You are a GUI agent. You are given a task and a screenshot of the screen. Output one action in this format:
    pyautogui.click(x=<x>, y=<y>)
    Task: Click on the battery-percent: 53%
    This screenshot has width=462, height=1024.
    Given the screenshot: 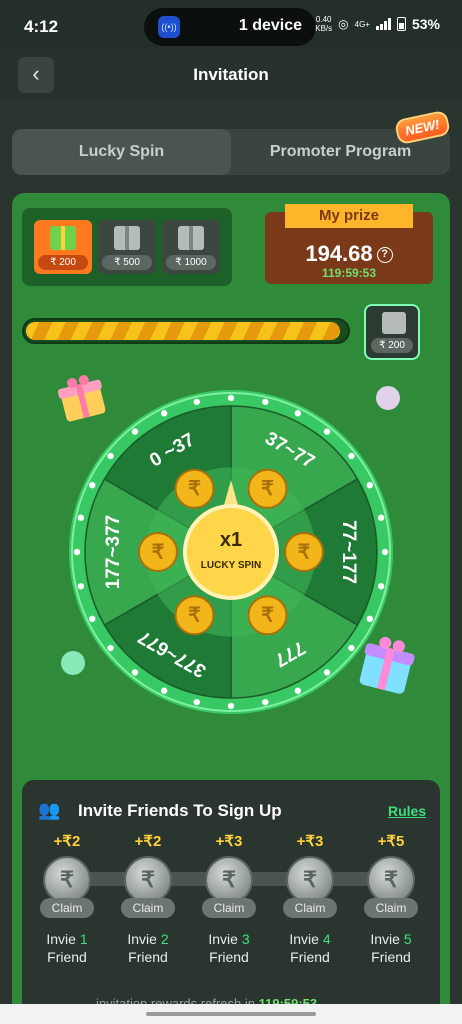 What is the action you would take?
    pyautogui.click(x=425, y=24)
    